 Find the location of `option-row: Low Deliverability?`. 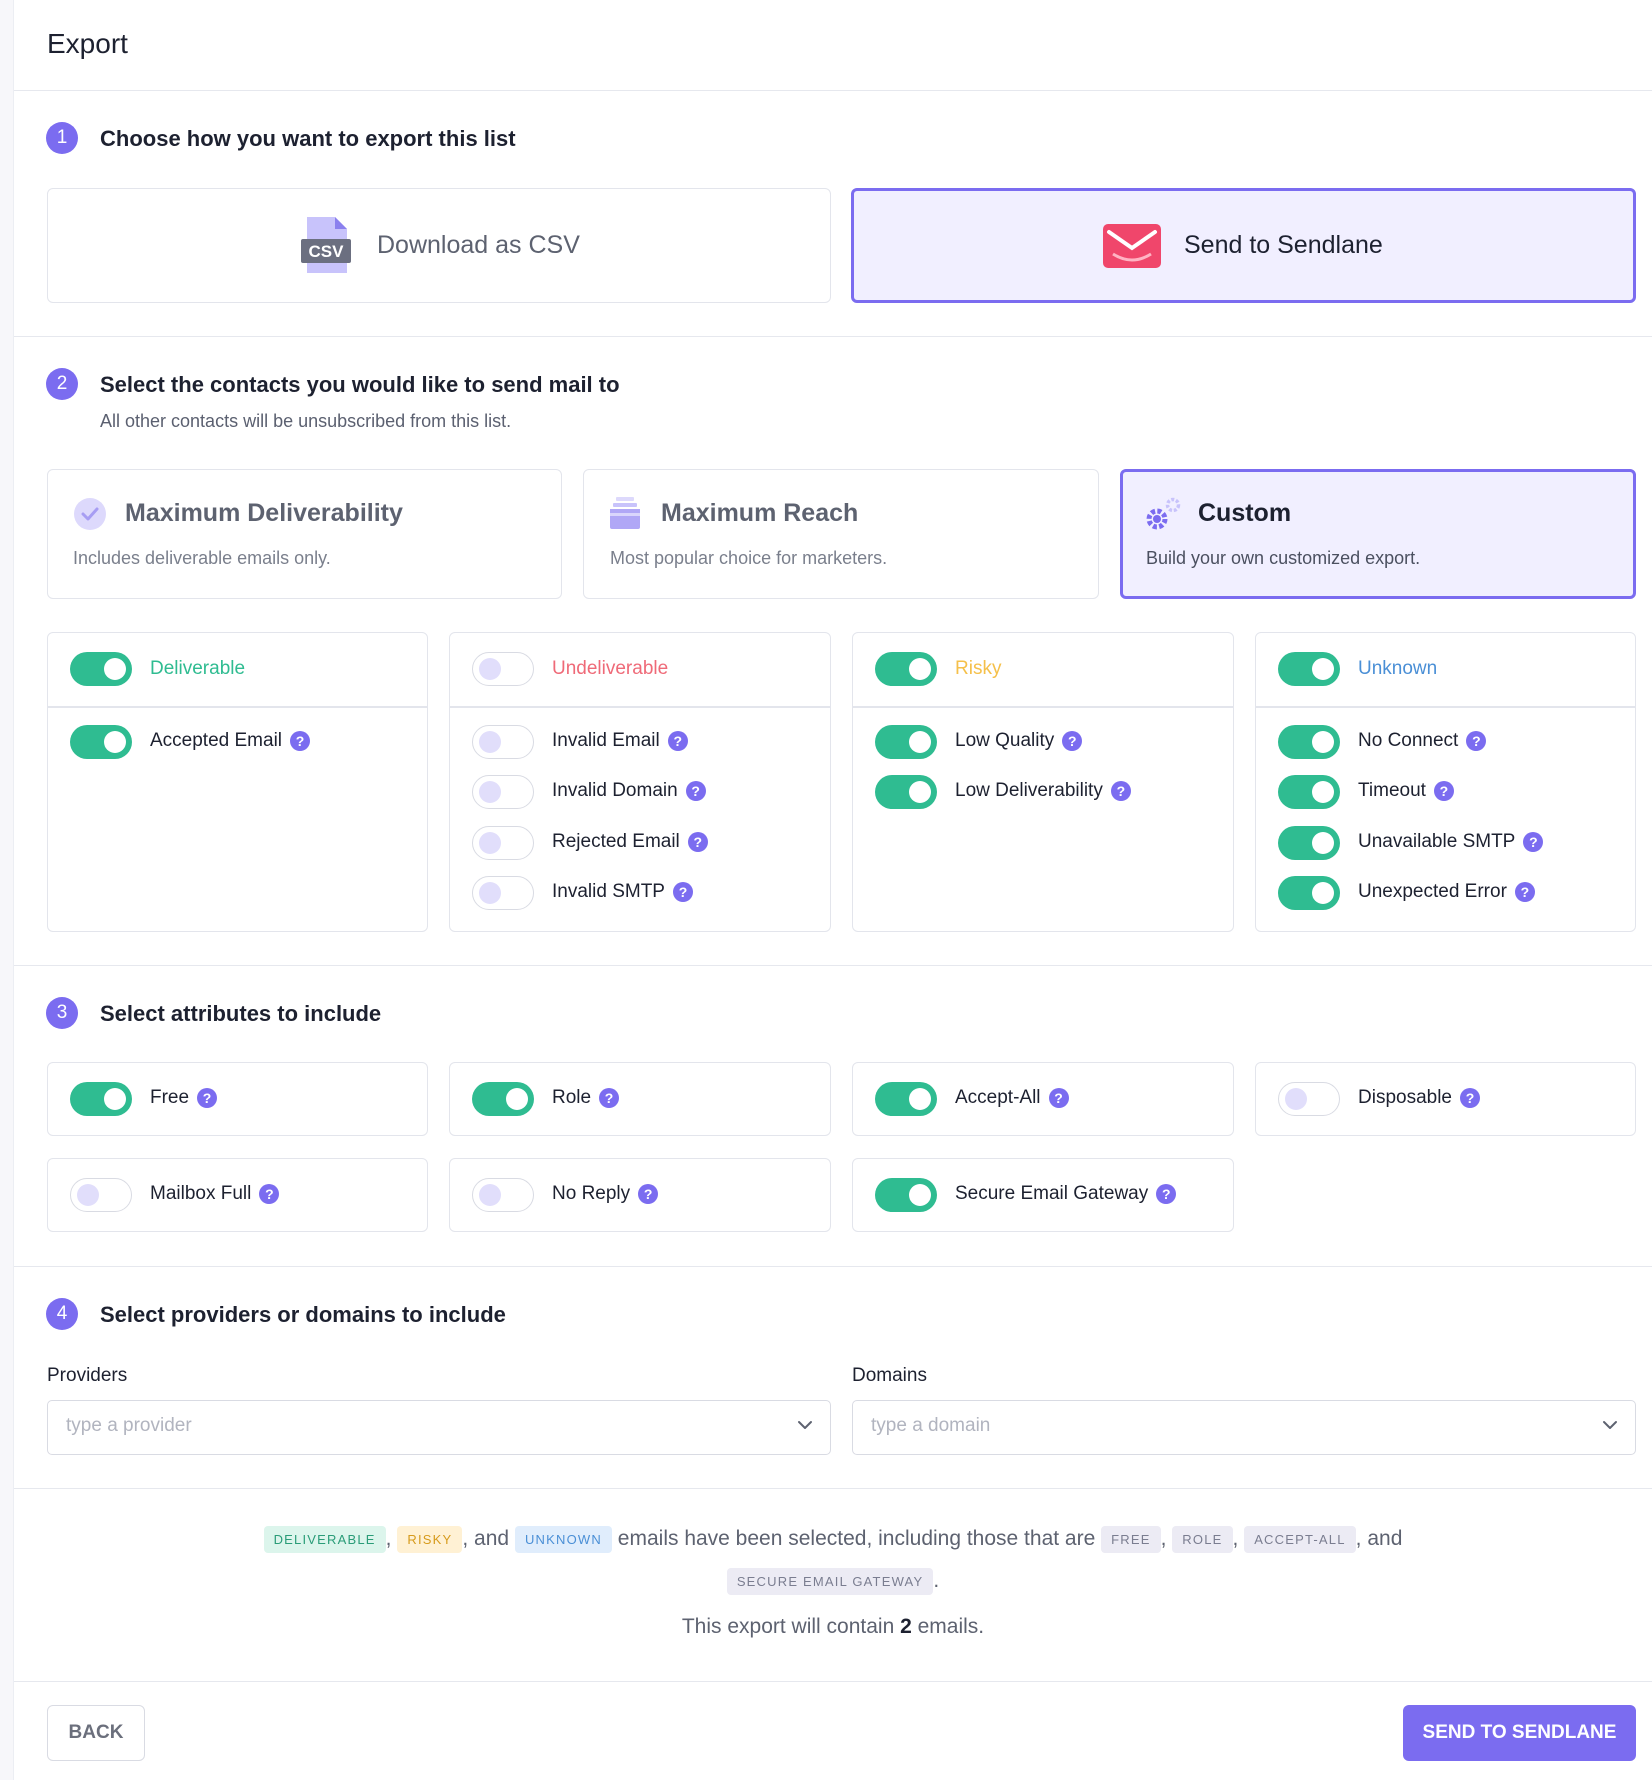

option-row: Low Deliverability? is located at coordinates (1043, 791).